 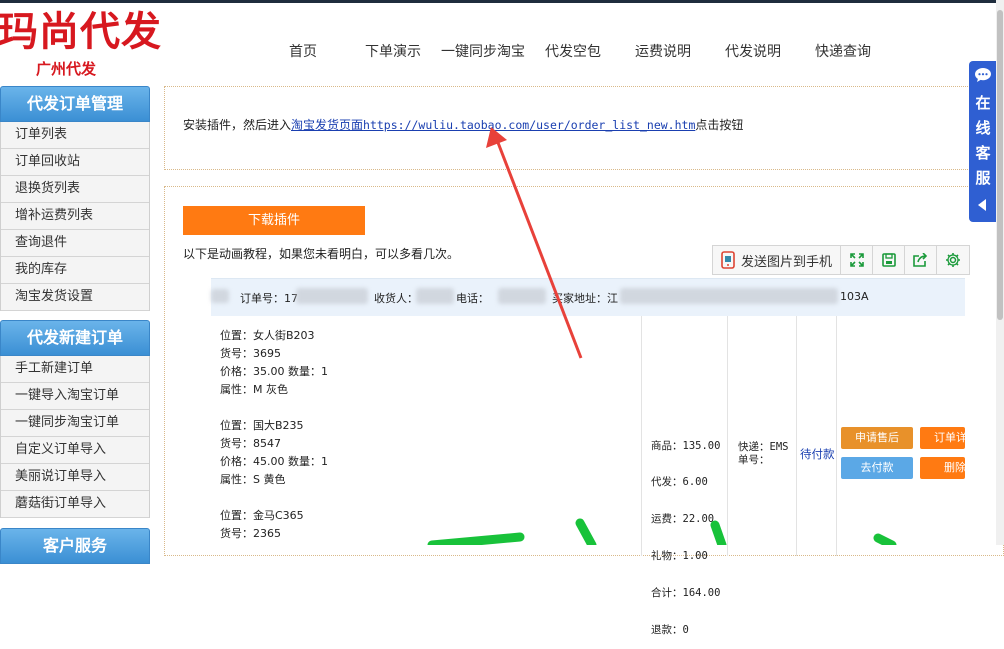 I want to click on item-sku: 货号：2365, so click(x=250, y=533).